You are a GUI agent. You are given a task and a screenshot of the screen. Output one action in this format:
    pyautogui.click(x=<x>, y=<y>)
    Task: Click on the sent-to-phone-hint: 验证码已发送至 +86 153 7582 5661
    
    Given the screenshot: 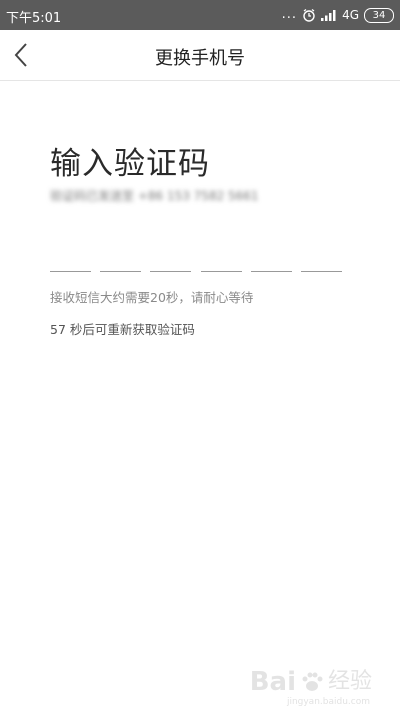 What is the action you would take?
    pyautogui.click(x=154, y=196)
    